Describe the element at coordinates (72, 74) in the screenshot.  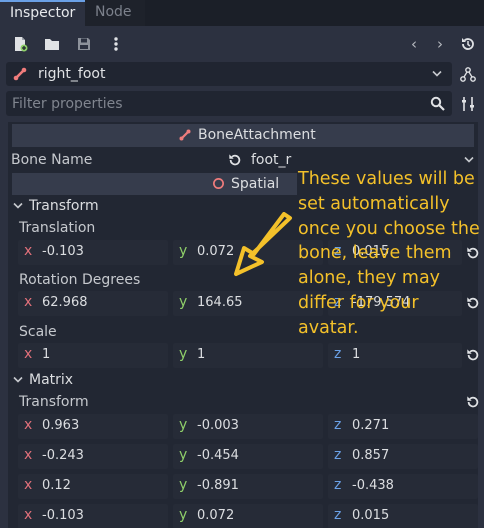
I see `object-name: right_foot` at that location.